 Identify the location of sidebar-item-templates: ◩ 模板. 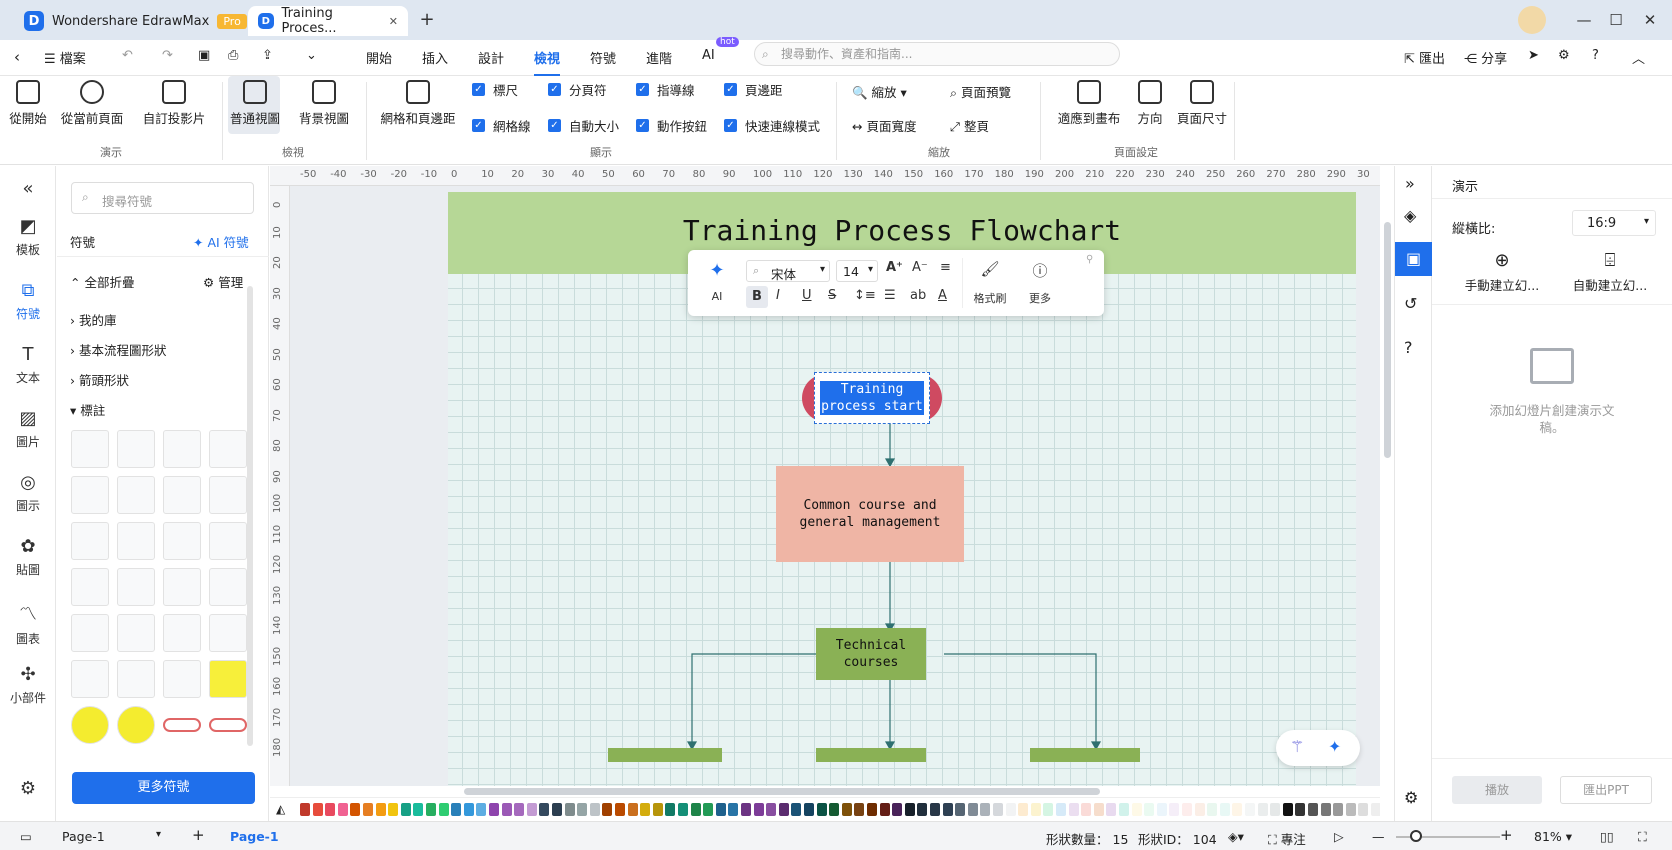
(28, 237).